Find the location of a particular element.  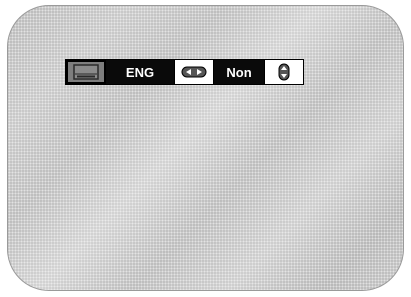

left-right-arrows-icon is located at coordinates (194, 72).